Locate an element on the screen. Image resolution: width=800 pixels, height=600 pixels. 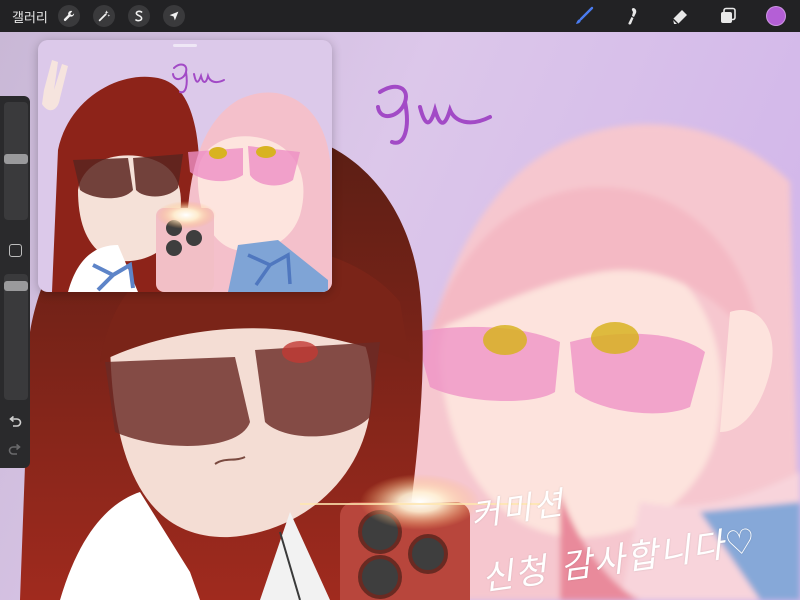
eraser-button is located at coordinates (680, 16).